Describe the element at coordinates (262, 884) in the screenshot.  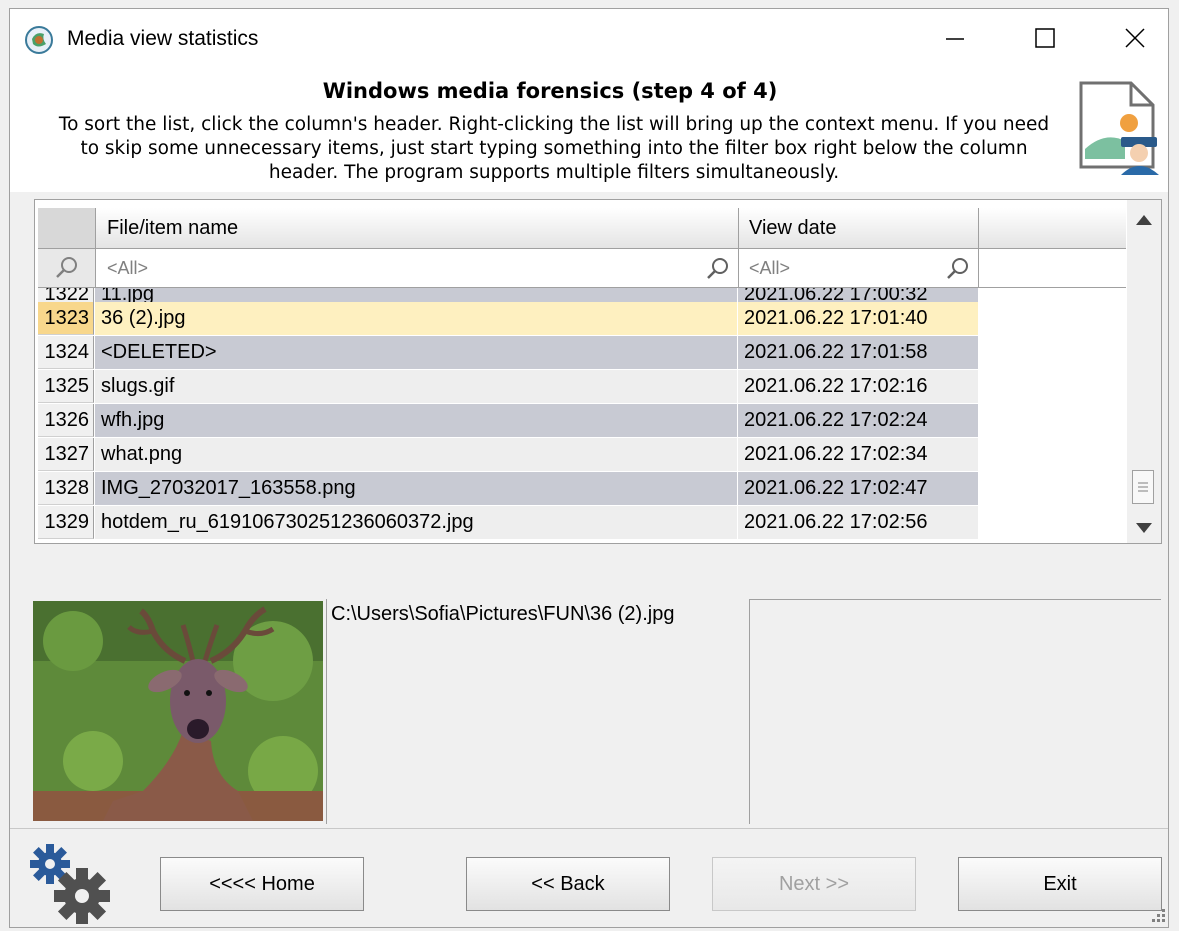
I see `home-button: <<<< Home` at that location.